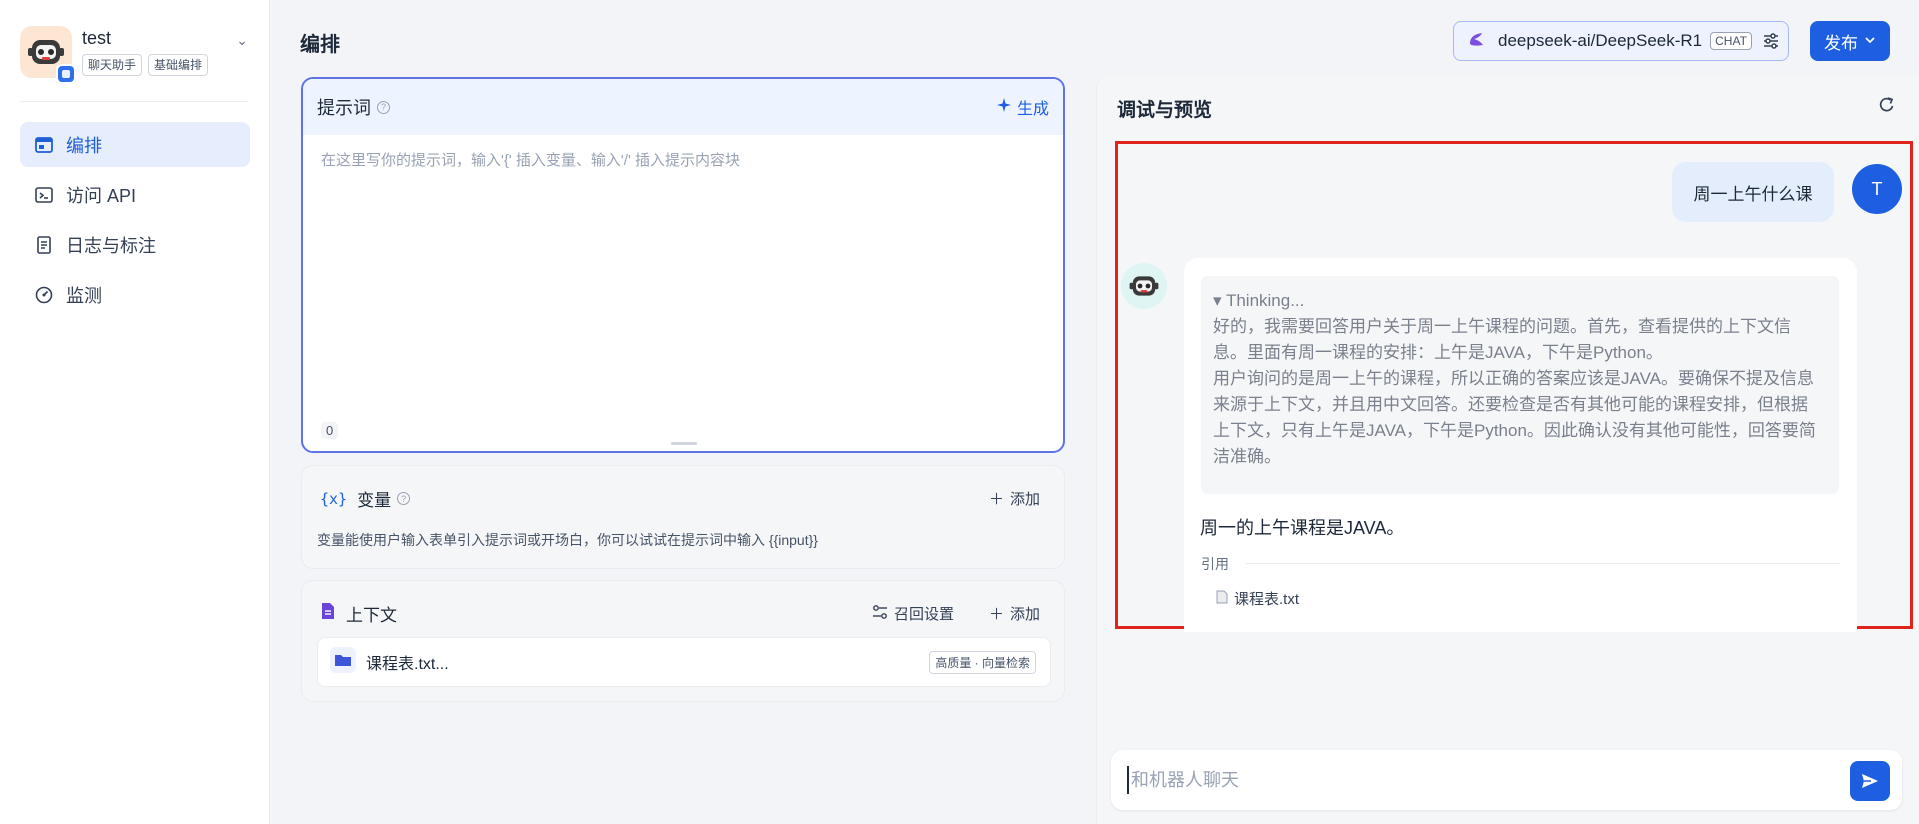 The height and width of the screenshot is (824, 1919). I want to click on sliders-icon, so click(1771, 41).